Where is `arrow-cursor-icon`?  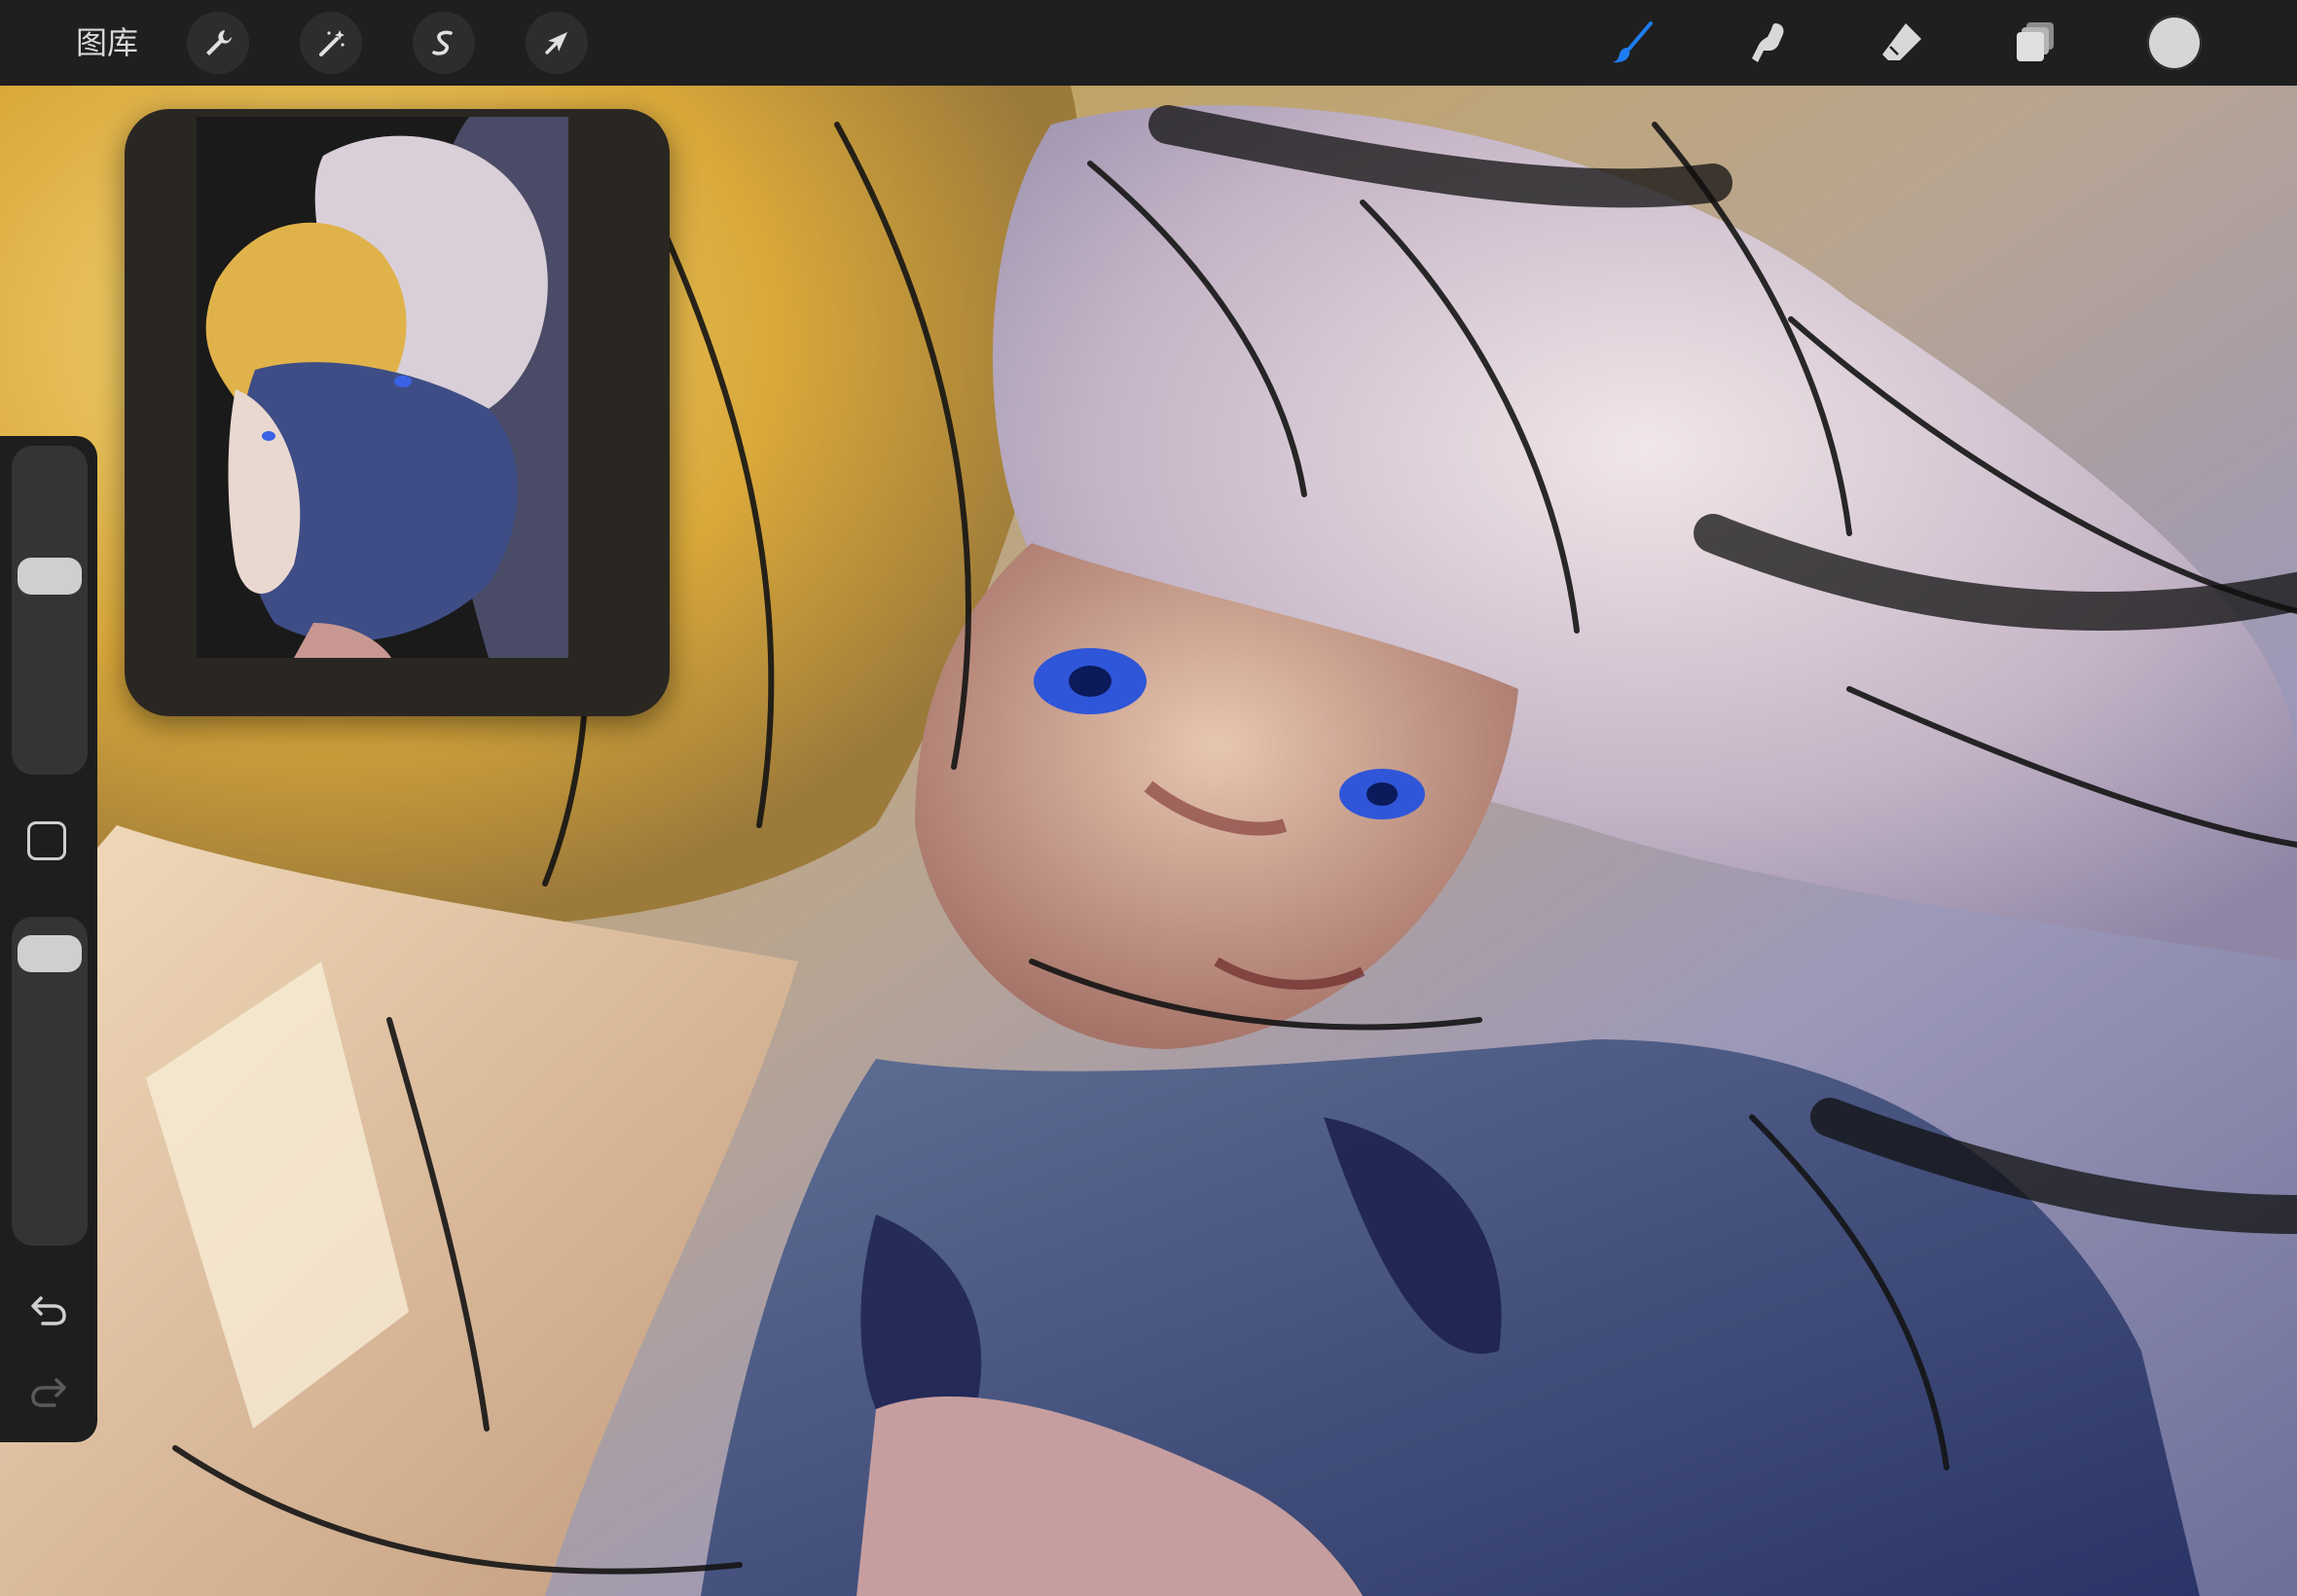
arrow-cursor-icon is located at coordinates (556, 43).